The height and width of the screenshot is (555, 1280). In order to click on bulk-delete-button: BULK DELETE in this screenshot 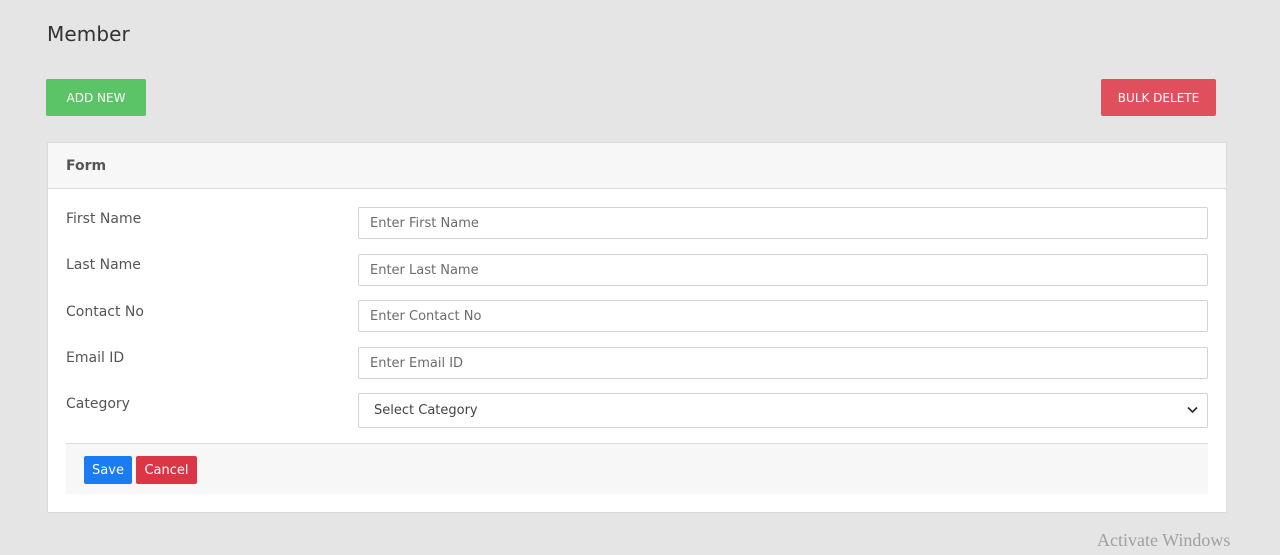, I will do `click(1158, 97)`.